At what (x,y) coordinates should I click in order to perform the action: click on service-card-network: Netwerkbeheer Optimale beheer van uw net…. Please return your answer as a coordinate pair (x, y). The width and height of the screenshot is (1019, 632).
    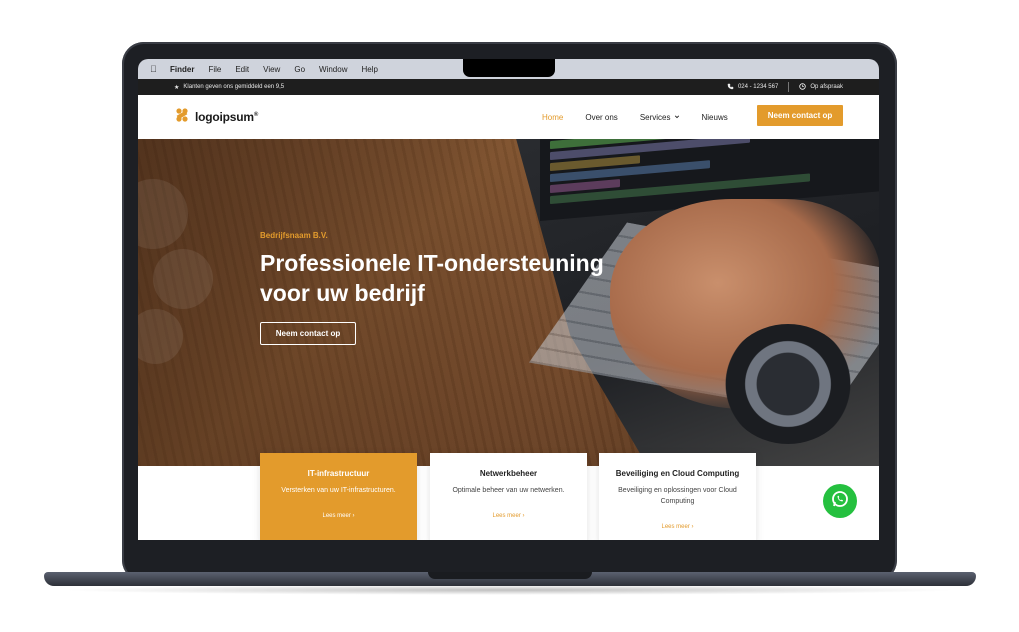
    Looking at the image, I should click on (508, 496).